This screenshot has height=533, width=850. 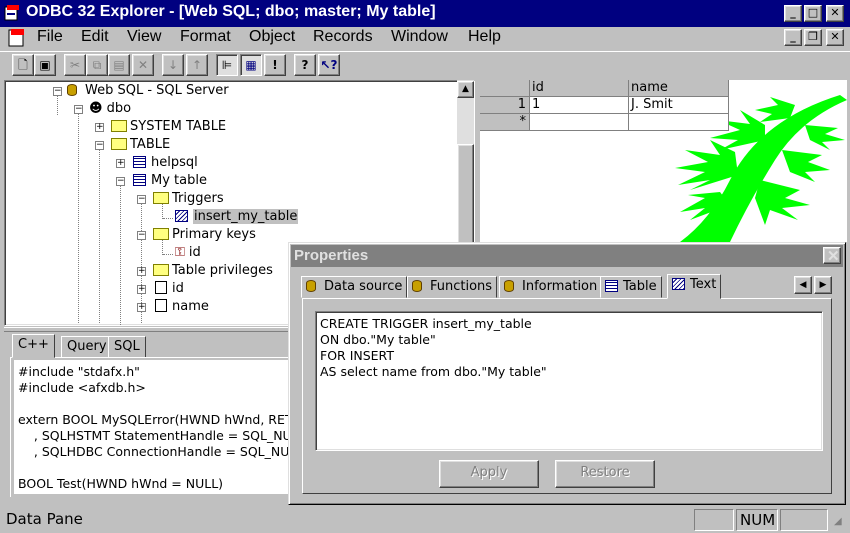 What do you see at coordinates (44, 519) in the screenshot?
I see `status-text: Data Pane` at bounding box center [44, 519].